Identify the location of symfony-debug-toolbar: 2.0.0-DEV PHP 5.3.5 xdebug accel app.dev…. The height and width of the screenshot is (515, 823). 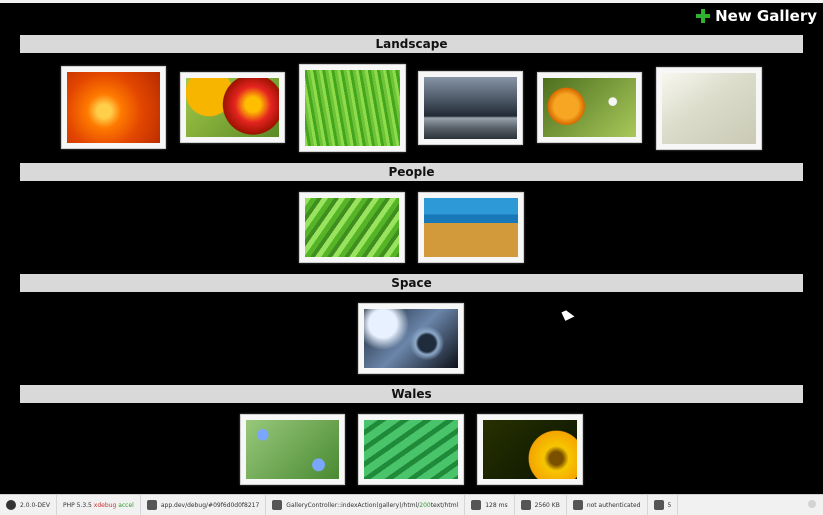
(411, 504).